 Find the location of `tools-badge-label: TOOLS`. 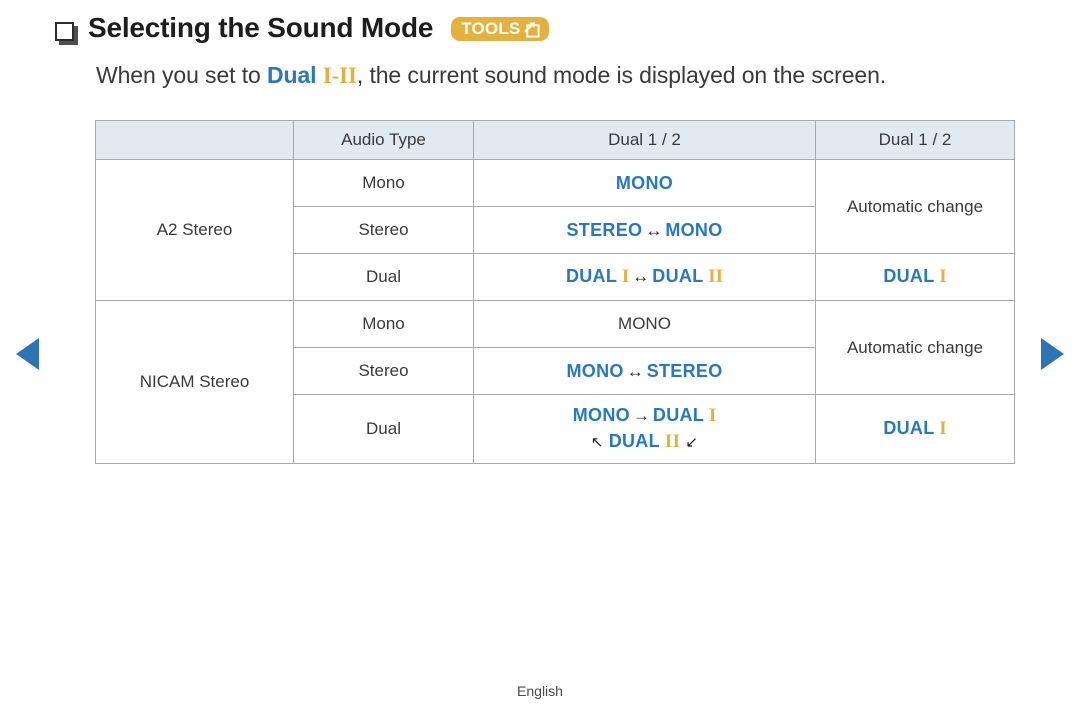

tools-badge-label: TOOLS is located at coordinates (491, 28).